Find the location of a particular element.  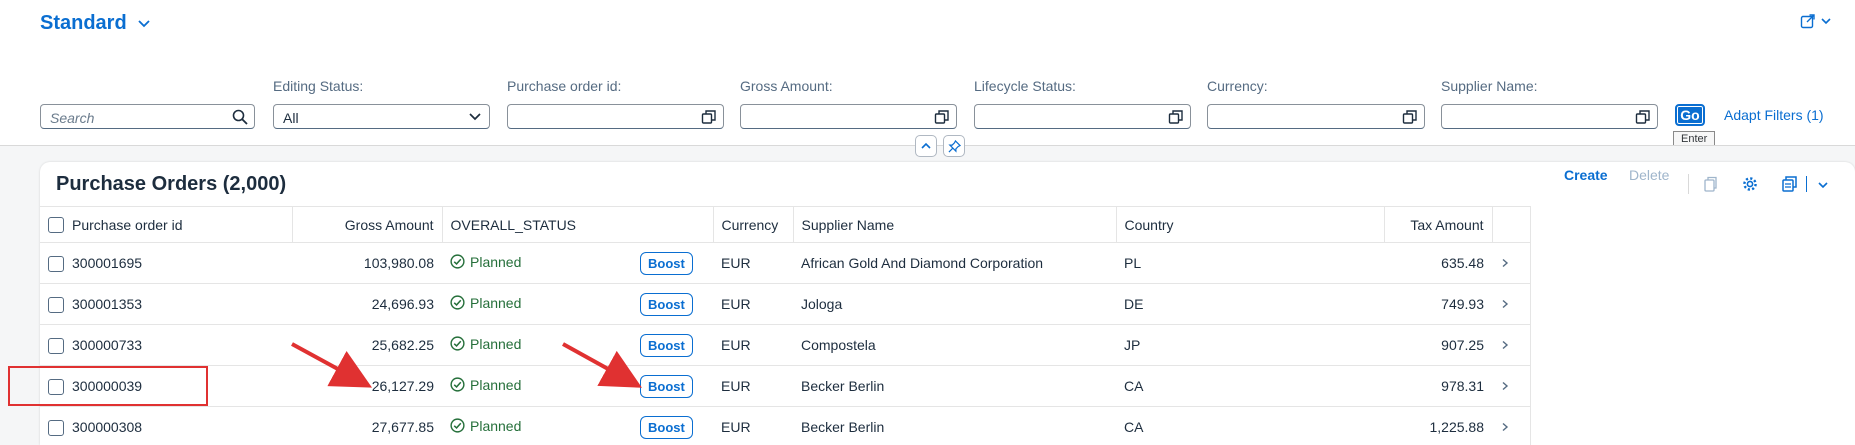

currency-filter: Currency: is located at coordinates (1316, 103).